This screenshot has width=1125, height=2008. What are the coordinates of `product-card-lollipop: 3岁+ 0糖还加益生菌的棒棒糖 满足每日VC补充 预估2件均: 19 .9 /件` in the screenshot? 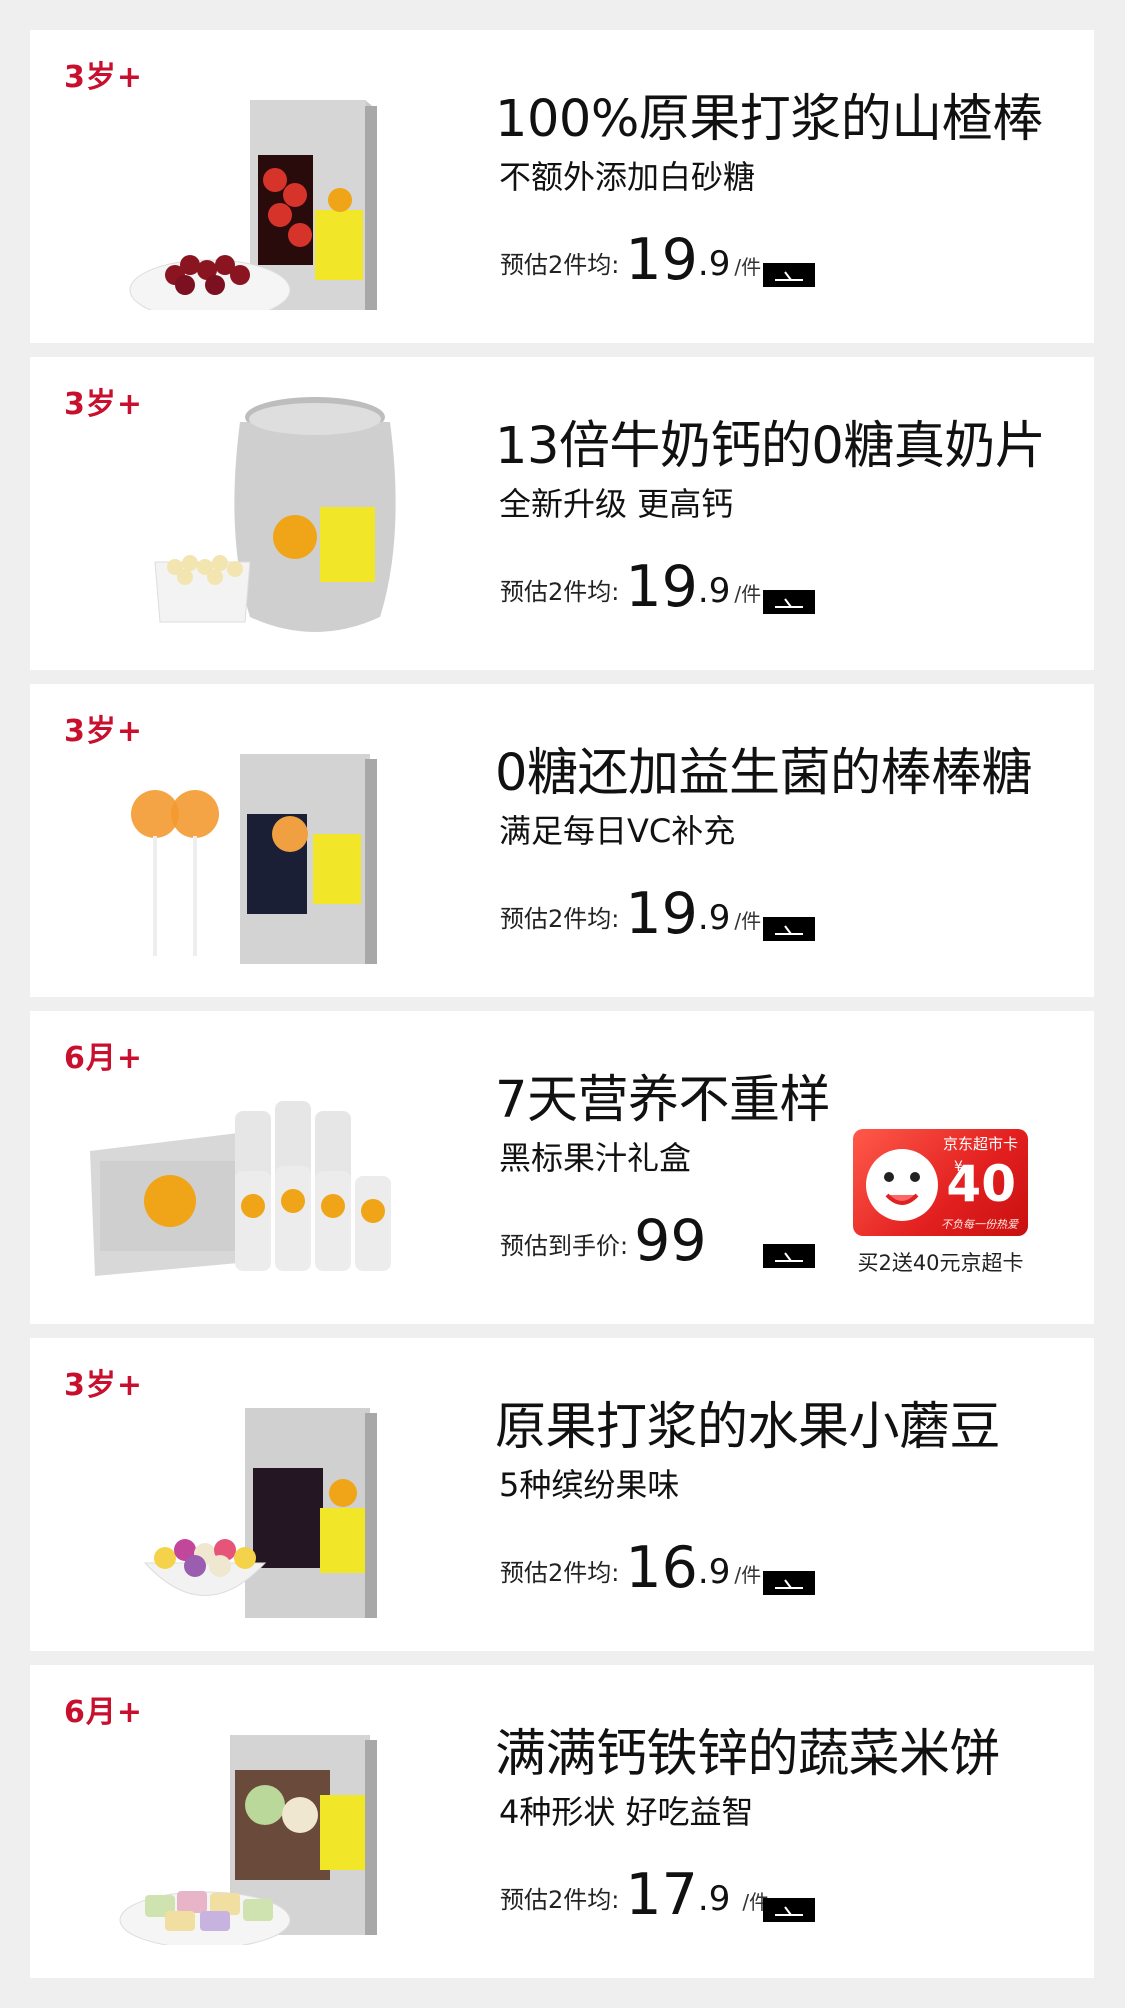 It's located at (562, 840).